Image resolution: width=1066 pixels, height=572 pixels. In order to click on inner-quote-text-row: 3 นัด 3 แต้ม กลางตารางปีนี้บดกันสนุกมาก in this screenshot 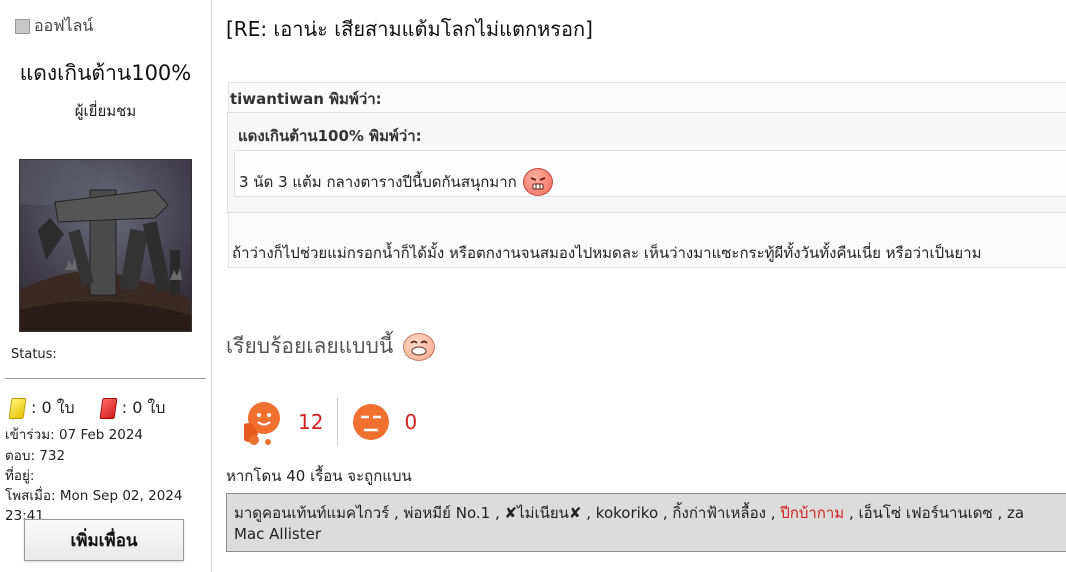, I will do `click(396, 182)`.